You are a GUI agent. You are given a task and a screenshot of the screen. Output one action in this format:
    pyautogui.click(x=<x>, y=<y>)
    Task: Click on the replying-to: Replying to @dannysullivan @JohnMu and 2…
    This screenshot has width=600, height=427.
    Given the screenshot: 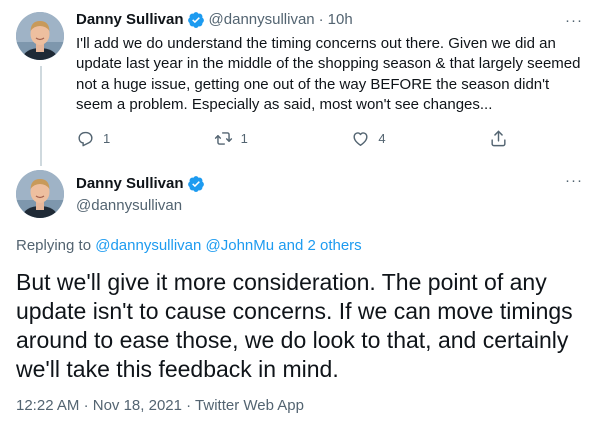 What is the action you would take?
    pyautogui.click(x=189, y=246)
    